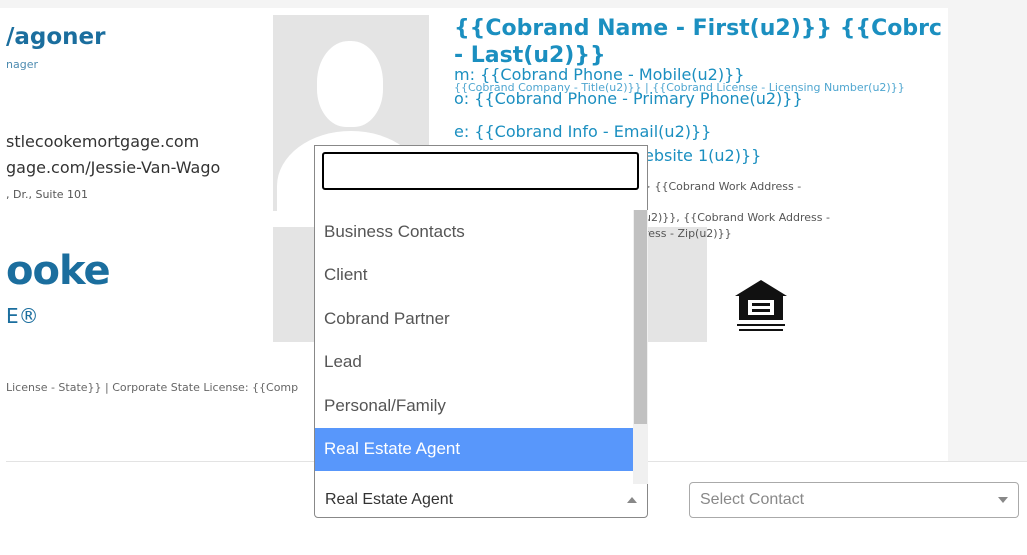 This screenshot has width=1027, height=555. I want to click on cobrand-website: ebsite 1(u2)}}, so click(703, 155).